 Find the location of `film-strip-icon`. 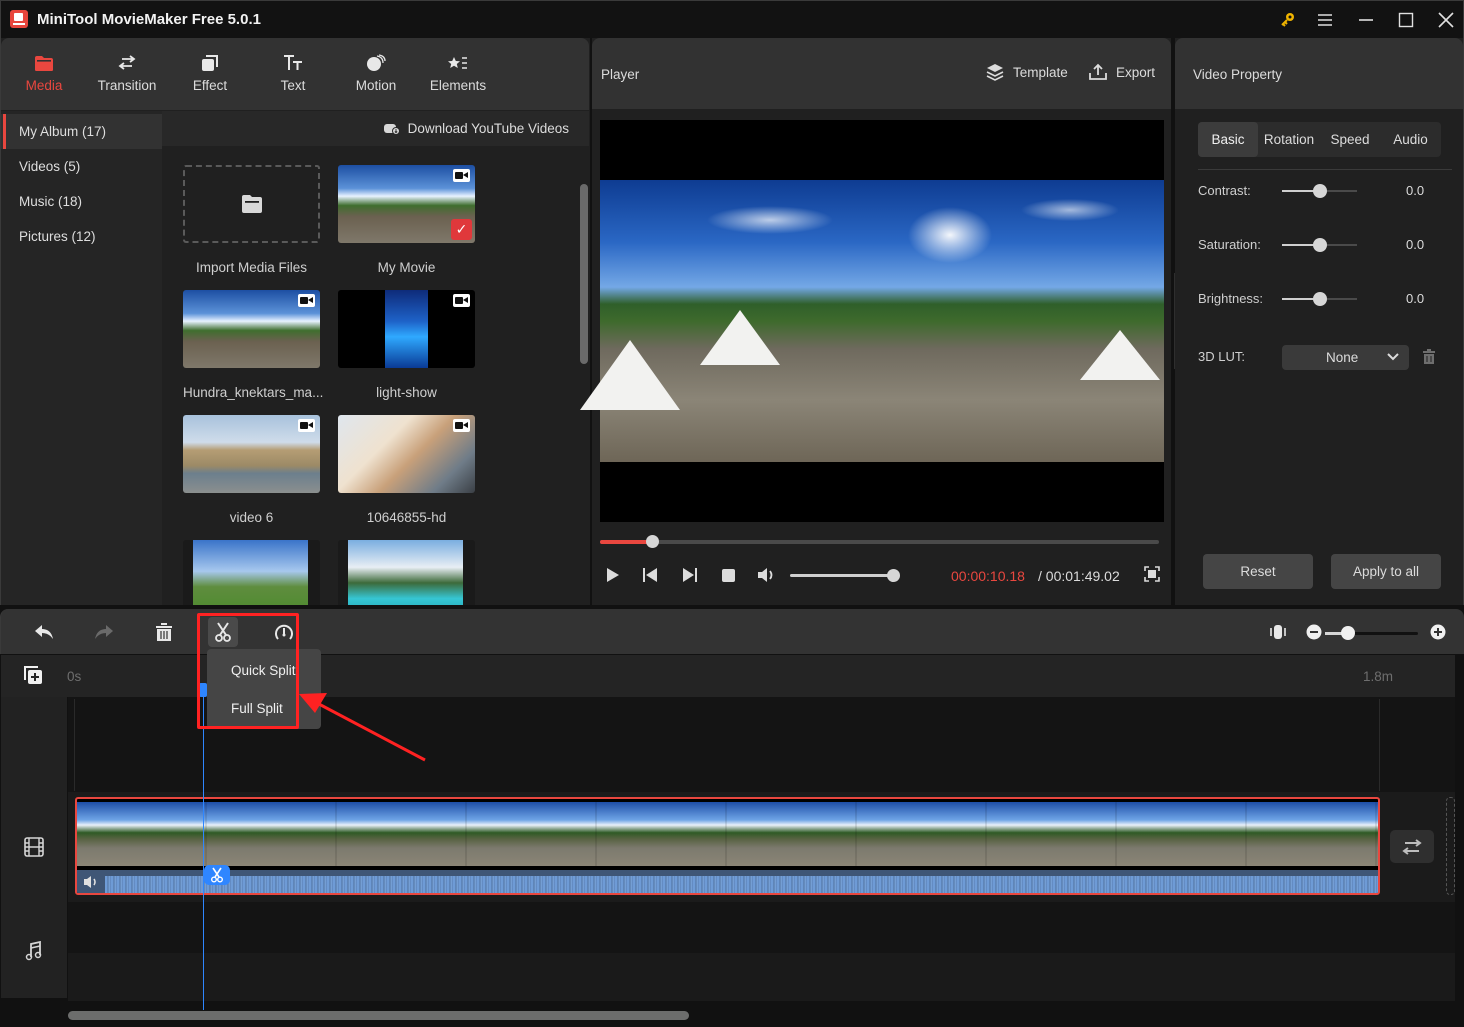

film-strip-icon is located at coordinates (34, 847).